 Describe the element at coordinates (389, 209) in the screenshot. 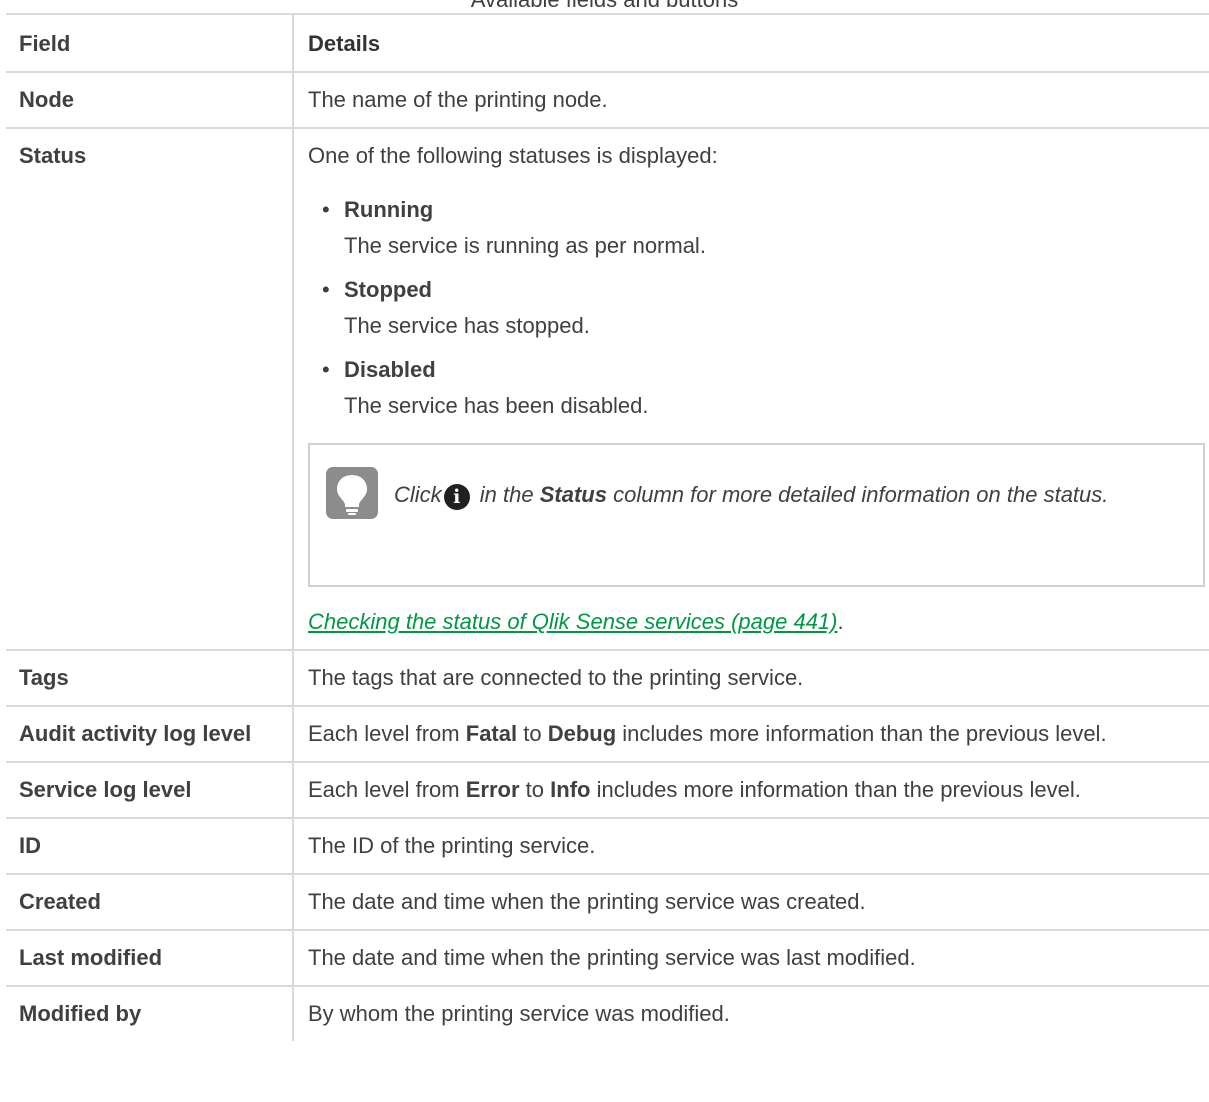

I see `status-name: Running` at that location.